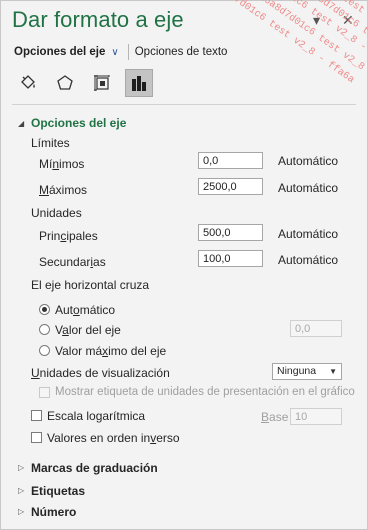 The width and height of the screenshot is (368, 530). What do you see at coordinates (78, 123) in the screenshot?
I see `section-axis-options-header: Opciones del eje` at bounding box center [78, 123].